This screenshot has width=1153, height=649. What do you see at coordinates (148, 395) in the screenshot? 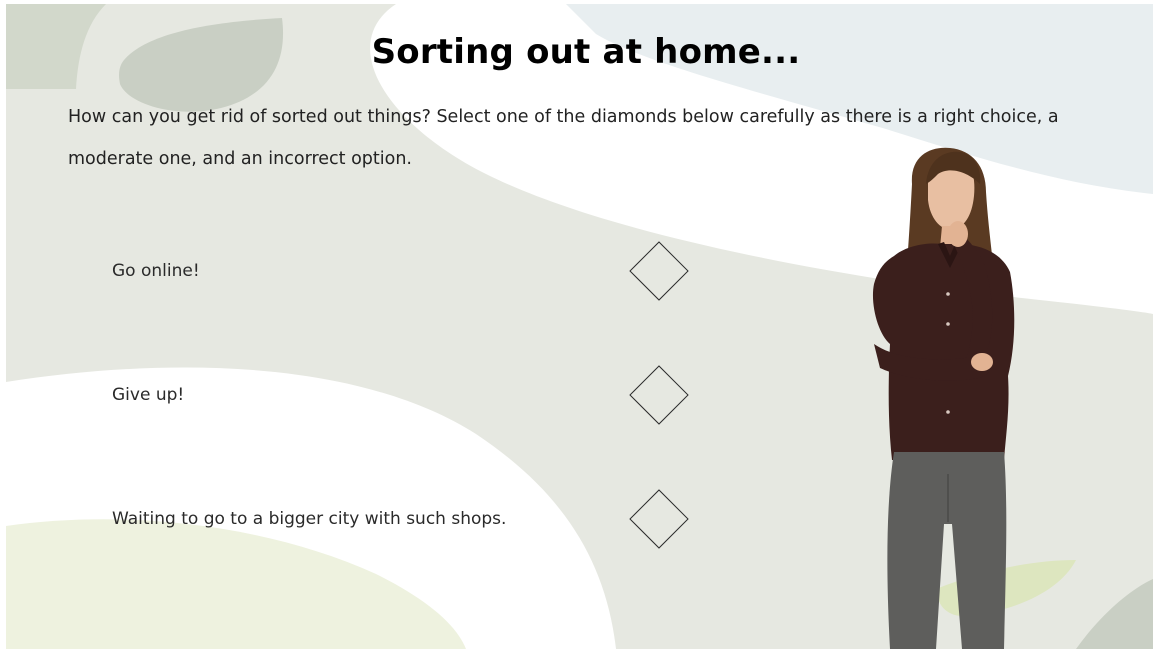
I see `option-label: Give up!` at bounding box center [148, 395].